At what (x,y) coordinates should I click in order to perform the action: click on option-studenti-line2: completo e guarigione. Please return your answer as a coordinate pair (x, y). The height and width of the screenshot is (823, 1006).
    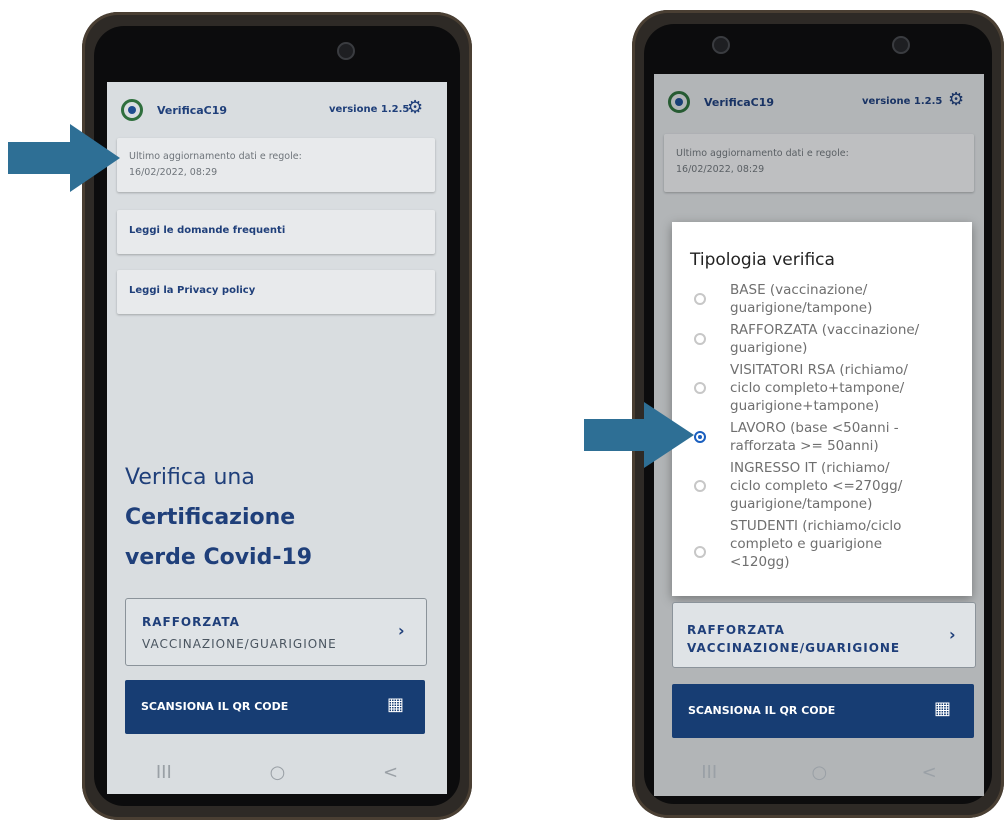
    Looking at the image, I should click on (806, 544).